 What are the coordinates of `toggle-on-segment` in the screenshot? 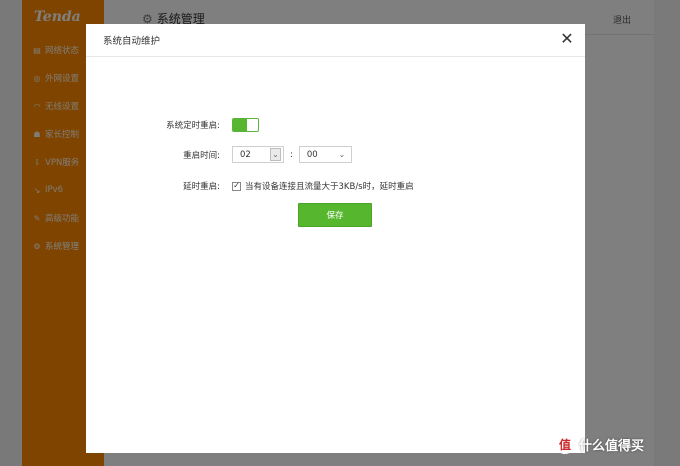 It's located at (240, 125).